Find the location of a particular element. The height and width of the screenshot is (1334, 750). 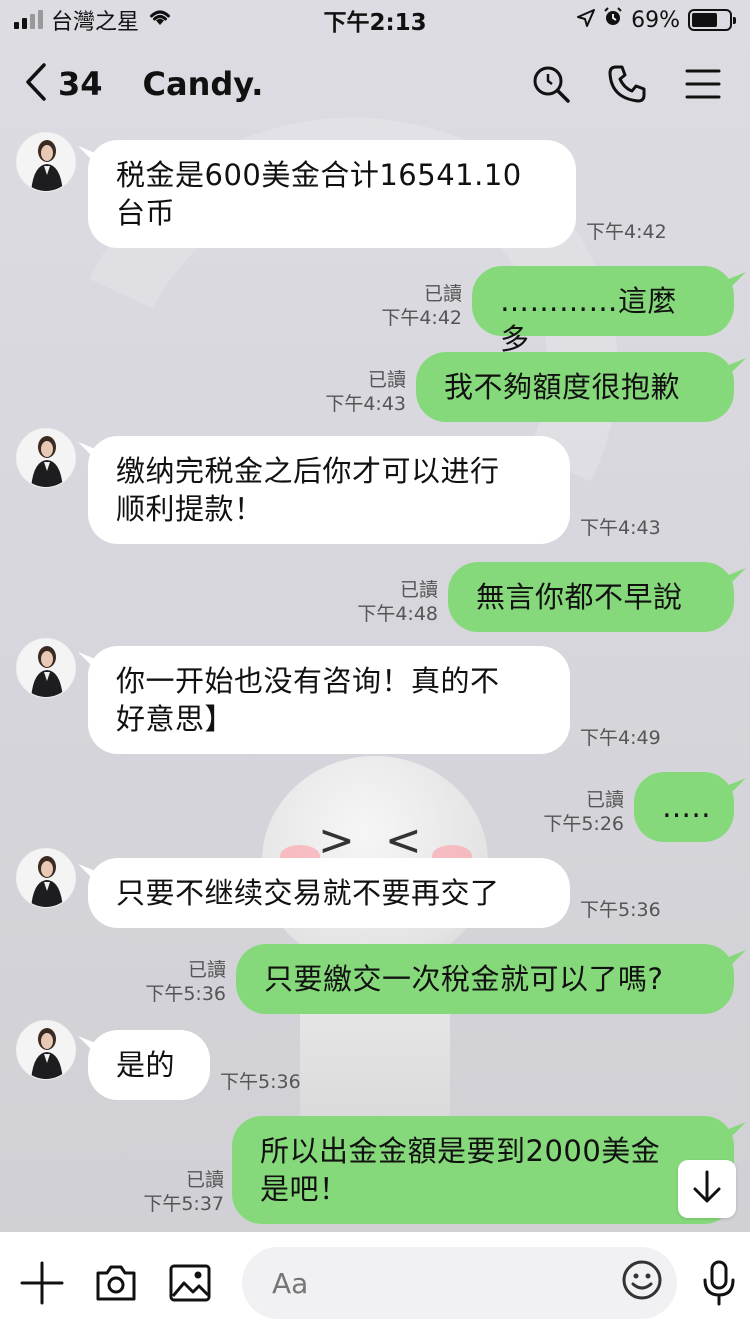

scroll-to-bottom-button is located at coordinates (707, 1189).